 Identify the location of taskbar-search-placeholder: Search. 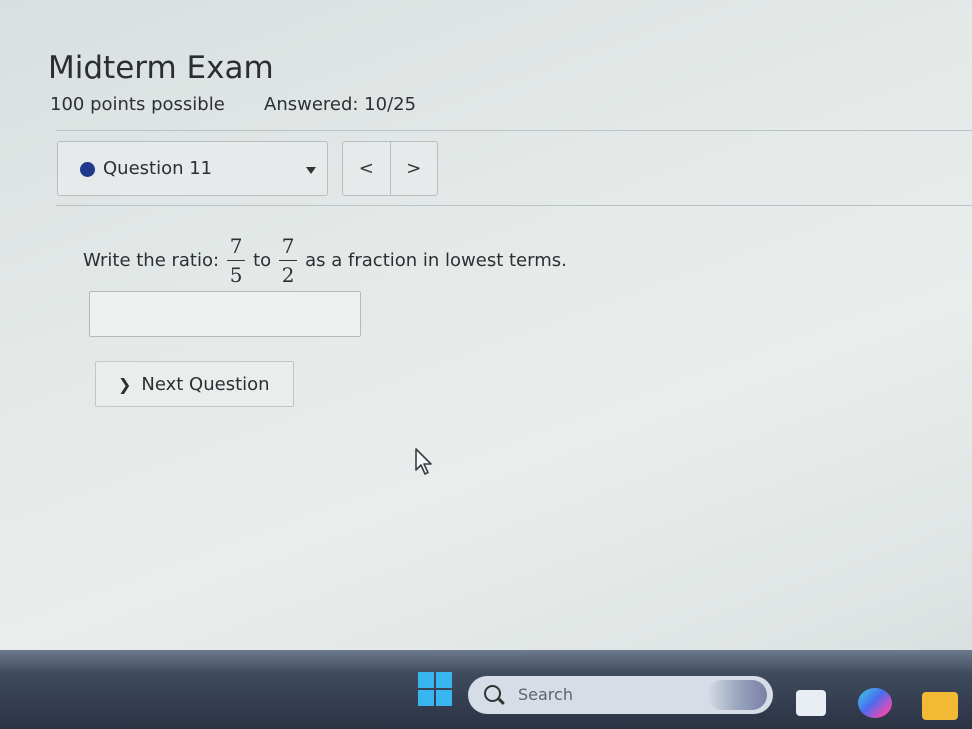
(545, 694).